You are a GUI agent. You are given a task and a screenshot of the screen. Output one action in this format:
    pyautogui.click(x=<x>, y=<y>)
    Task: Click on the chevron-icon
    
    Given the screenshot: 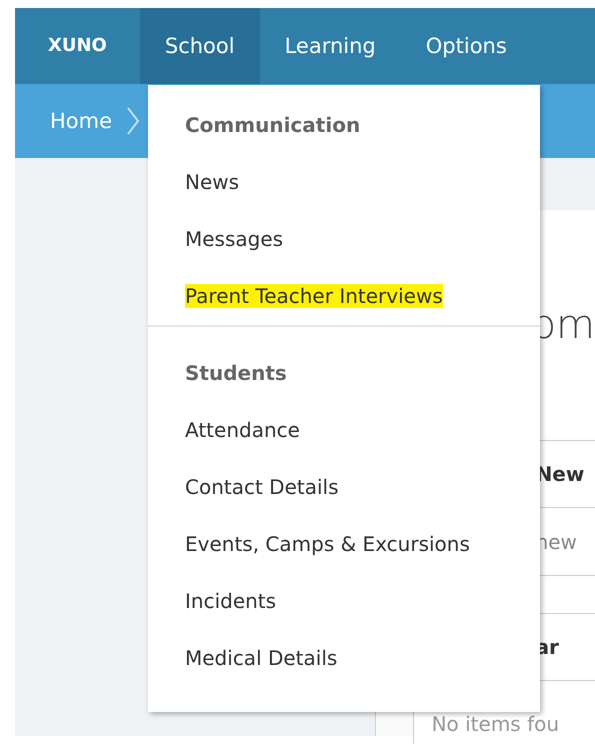 What is the action you would take?
    pyautogui.click(x=133, y=121)
    